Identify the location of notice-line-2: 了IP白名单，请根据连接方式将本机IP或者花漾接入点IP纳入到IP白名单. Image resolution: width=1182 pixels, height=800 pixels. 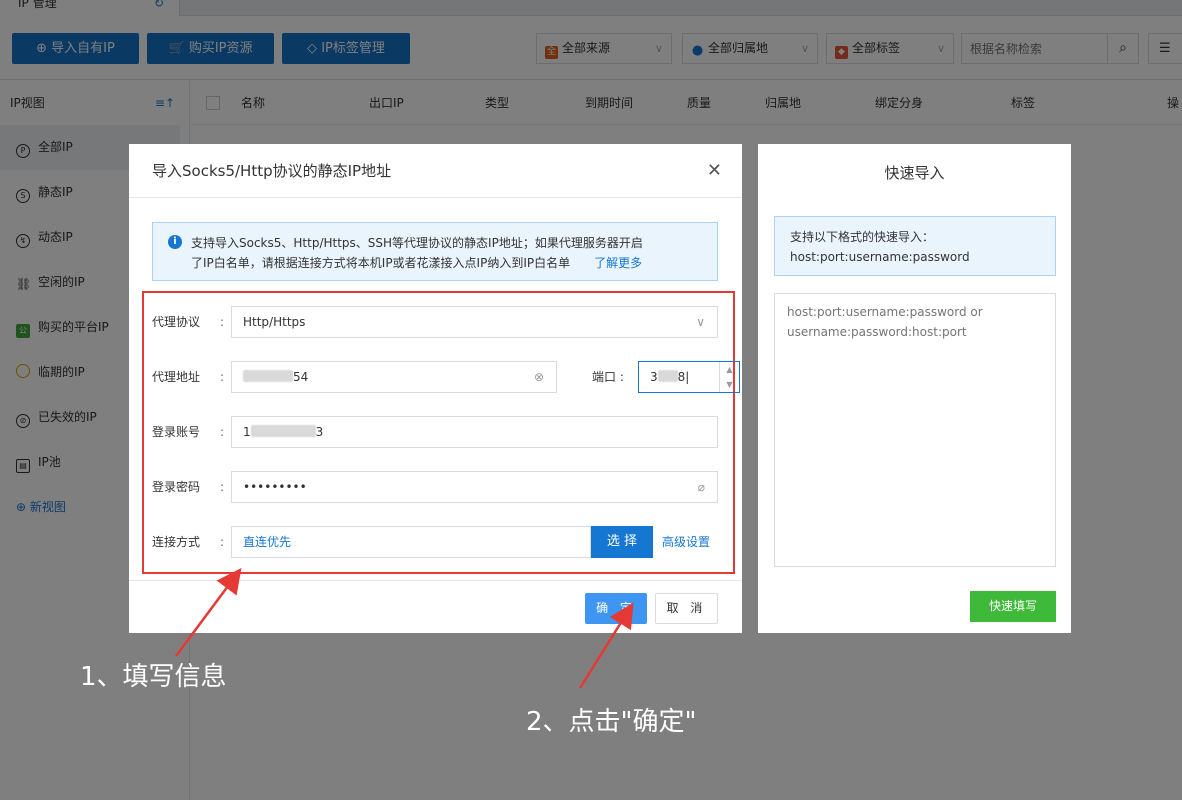
(381, 263).